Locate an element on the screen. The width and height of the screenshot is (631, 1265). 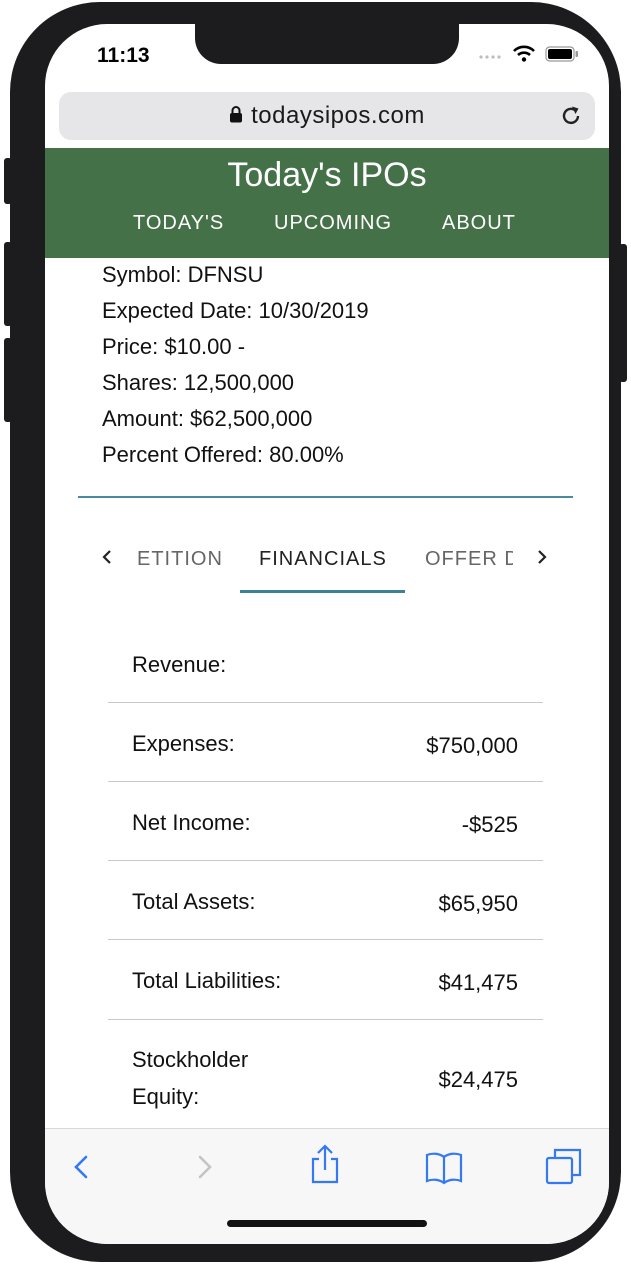
fin-label-net-income: Net Income: is located at coordinates (191, 822).